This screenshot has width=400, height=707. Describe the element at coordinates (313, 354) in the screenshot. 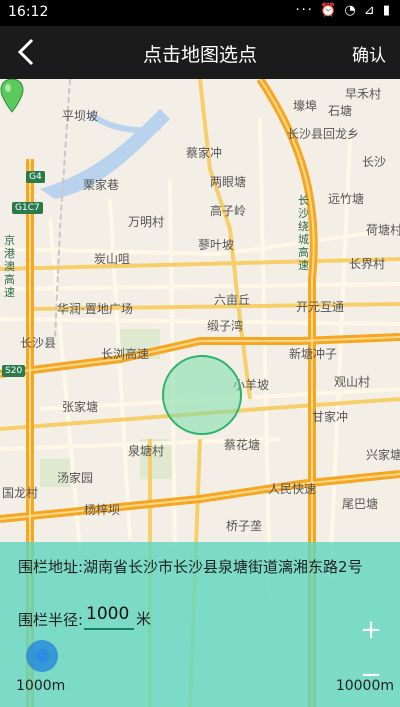

I see `map-label: 新塘冲子` at that location.